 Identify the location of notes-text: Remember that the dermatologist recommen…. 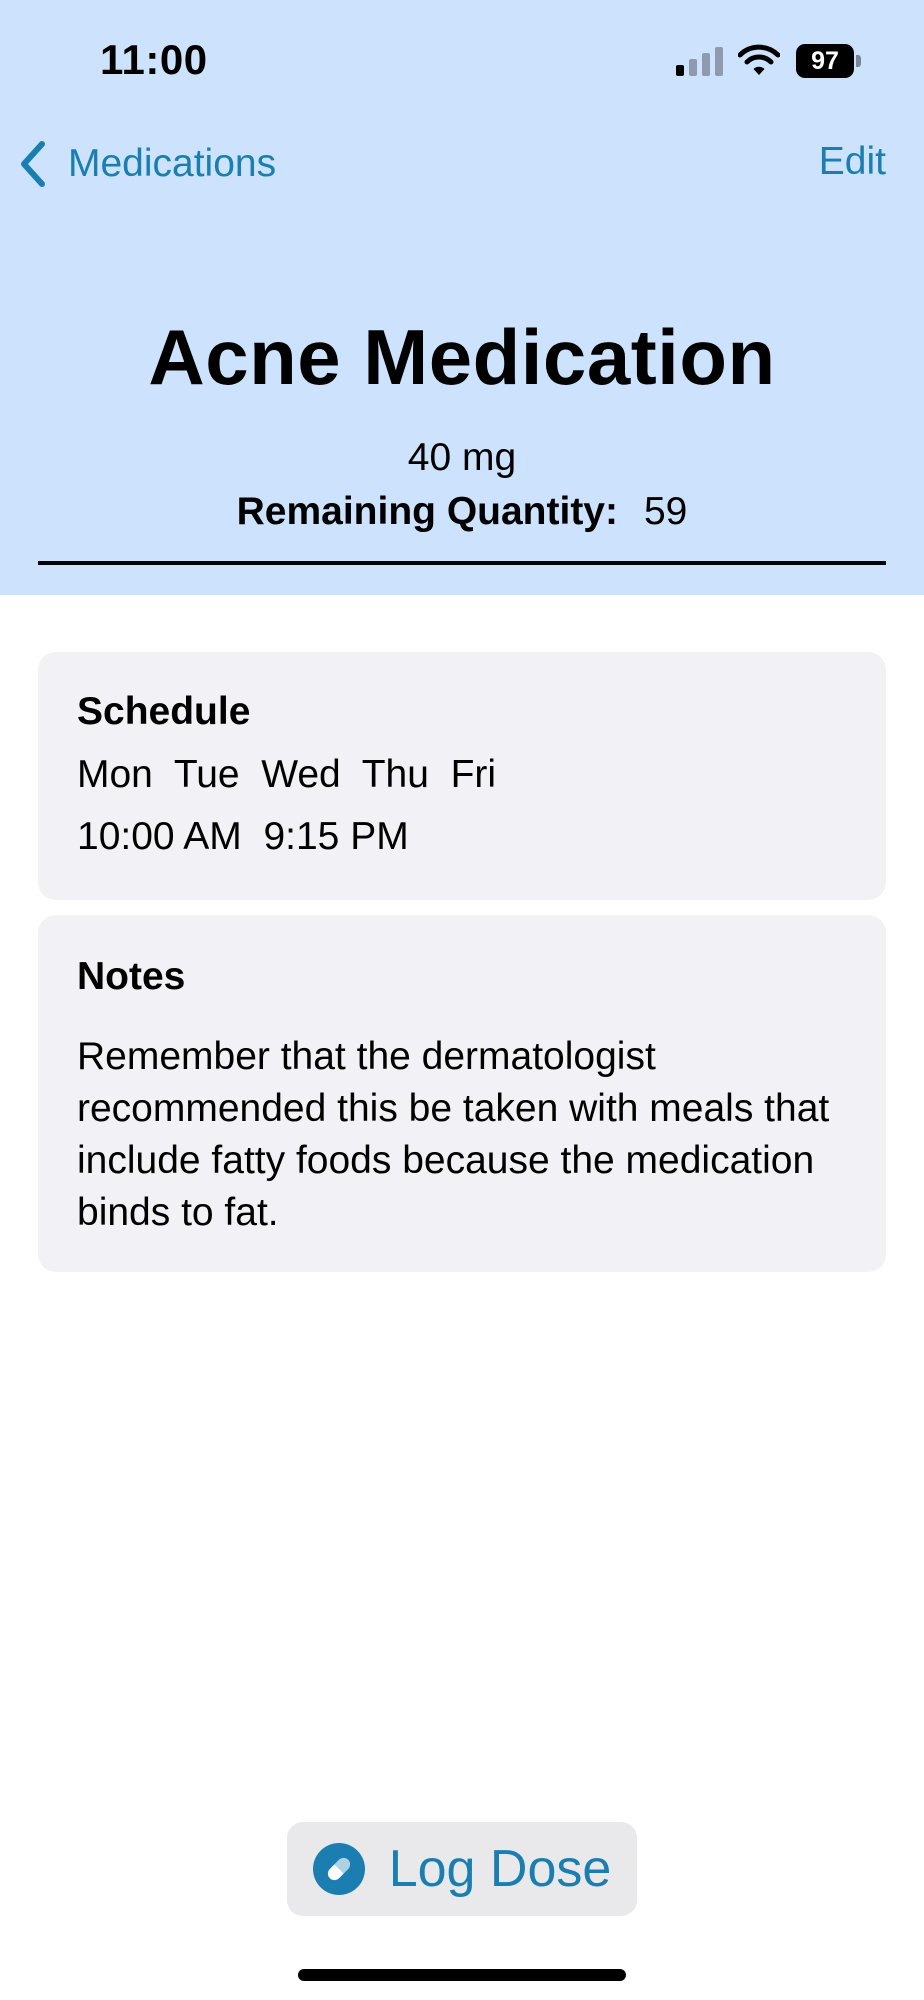
(453, 1134).